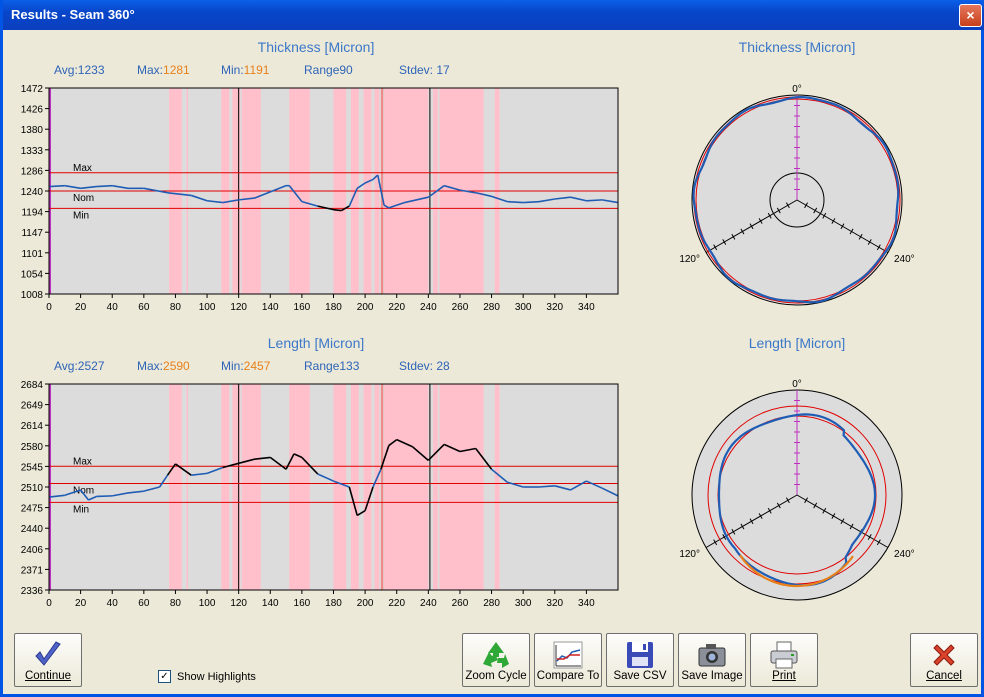 This screenshot has height=697, width=984. What do you see at coordinates (207, 307) in the screenshot?
I see `x-tick-label: 100` at bounding box center [207, 307].